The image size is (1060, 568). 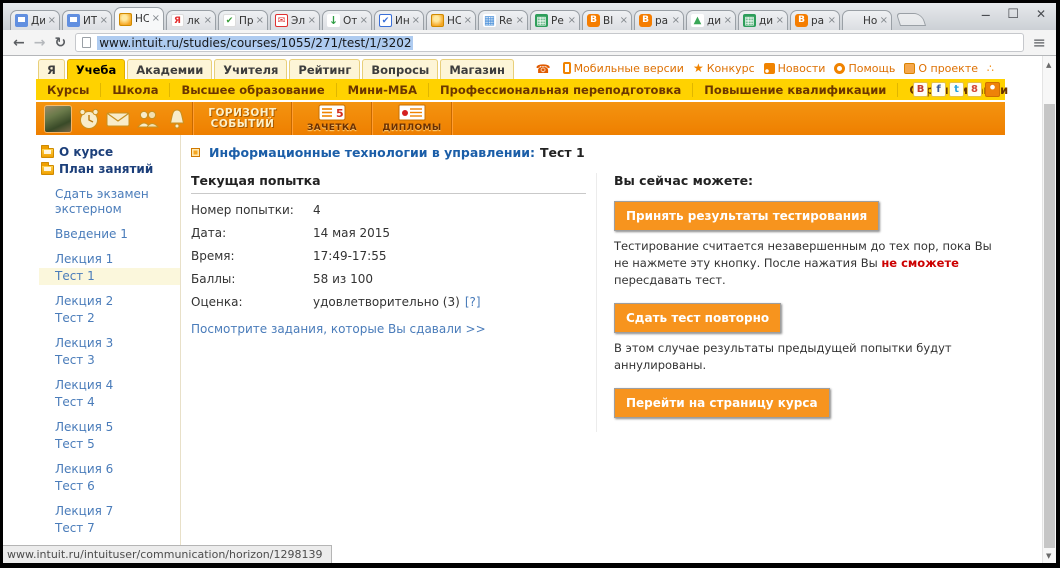 I want to click on site-nav-tab: Я, so click(x=51, y=69).